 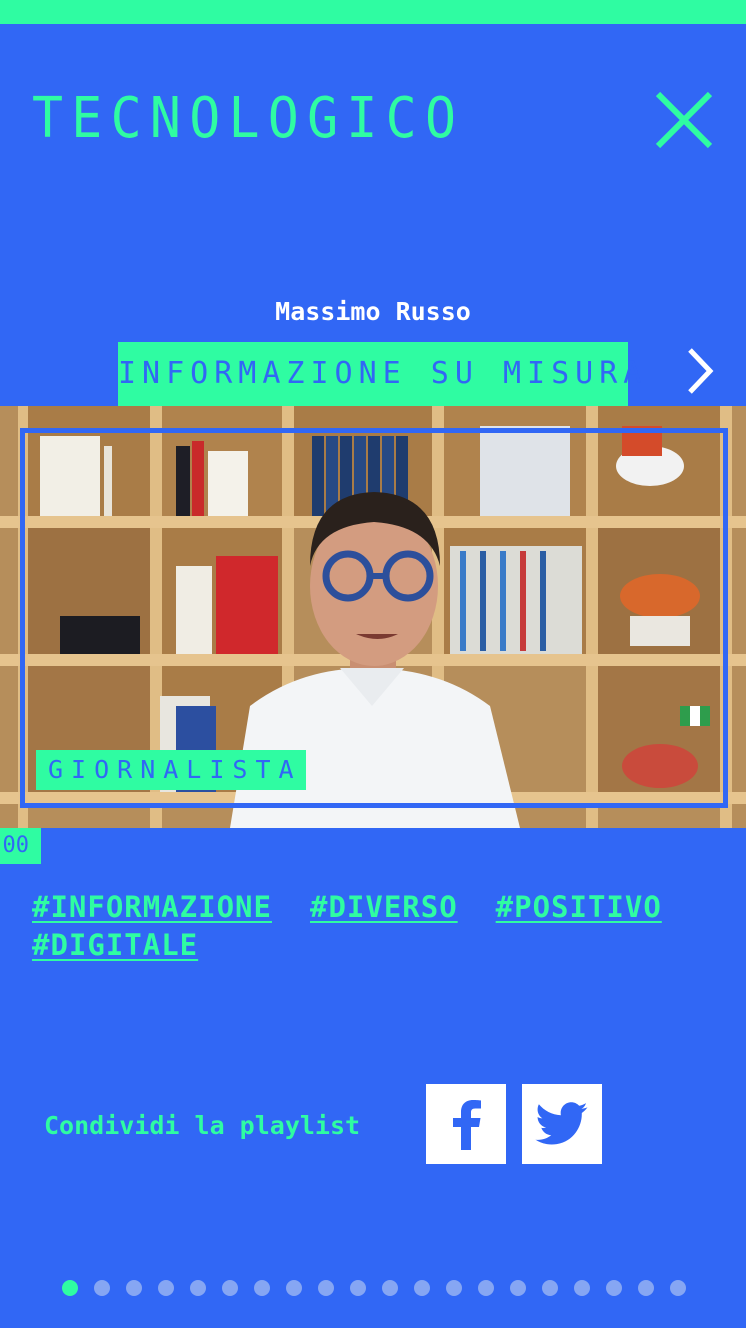 What do you see at coordinates (202, 1125) in the screenshot?
I see `share-label: Condividi la playlist` at bounding box center [202, 1125].